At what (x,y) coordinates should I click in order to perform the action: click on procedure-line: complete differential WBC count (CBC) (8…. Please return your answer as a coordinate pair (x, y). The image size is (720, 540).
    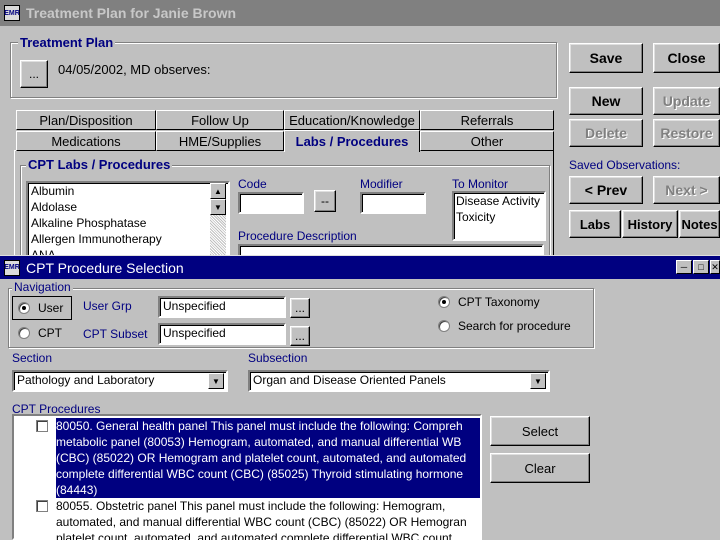
    Looking at the image, I should click on (260, 474).